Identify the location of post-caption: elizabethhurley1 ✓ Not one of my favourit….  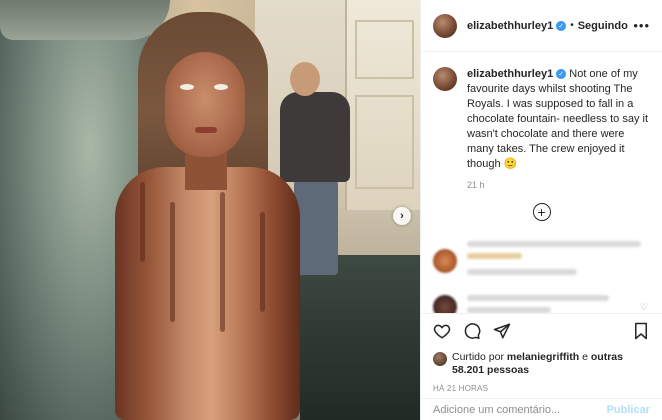
(541, 119).